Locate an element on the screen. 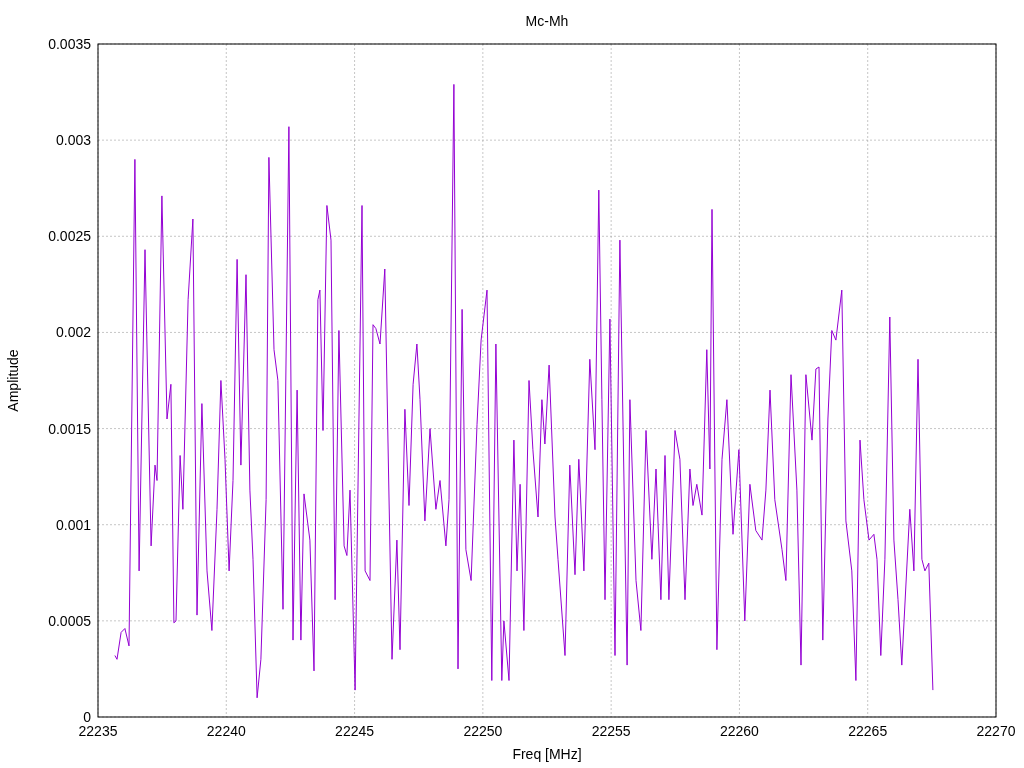  y-tick-label: 0.002 is located at coordinates (73, 332).